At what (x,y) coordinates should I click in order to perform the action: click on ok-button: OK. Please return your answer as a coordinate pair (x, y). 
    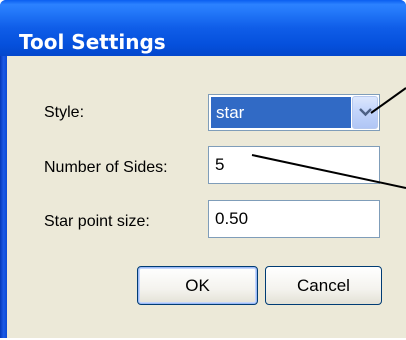
    Looking at the image, I should click on (197, 285).